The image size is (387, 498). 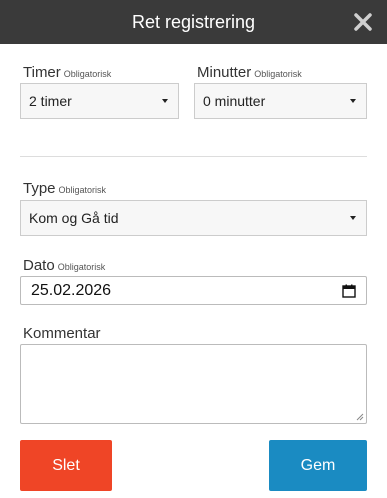 What do you see at coordinates (318, 465) in the screenshot?
I see `save-button: Gem` at bounding box center [318, 465].